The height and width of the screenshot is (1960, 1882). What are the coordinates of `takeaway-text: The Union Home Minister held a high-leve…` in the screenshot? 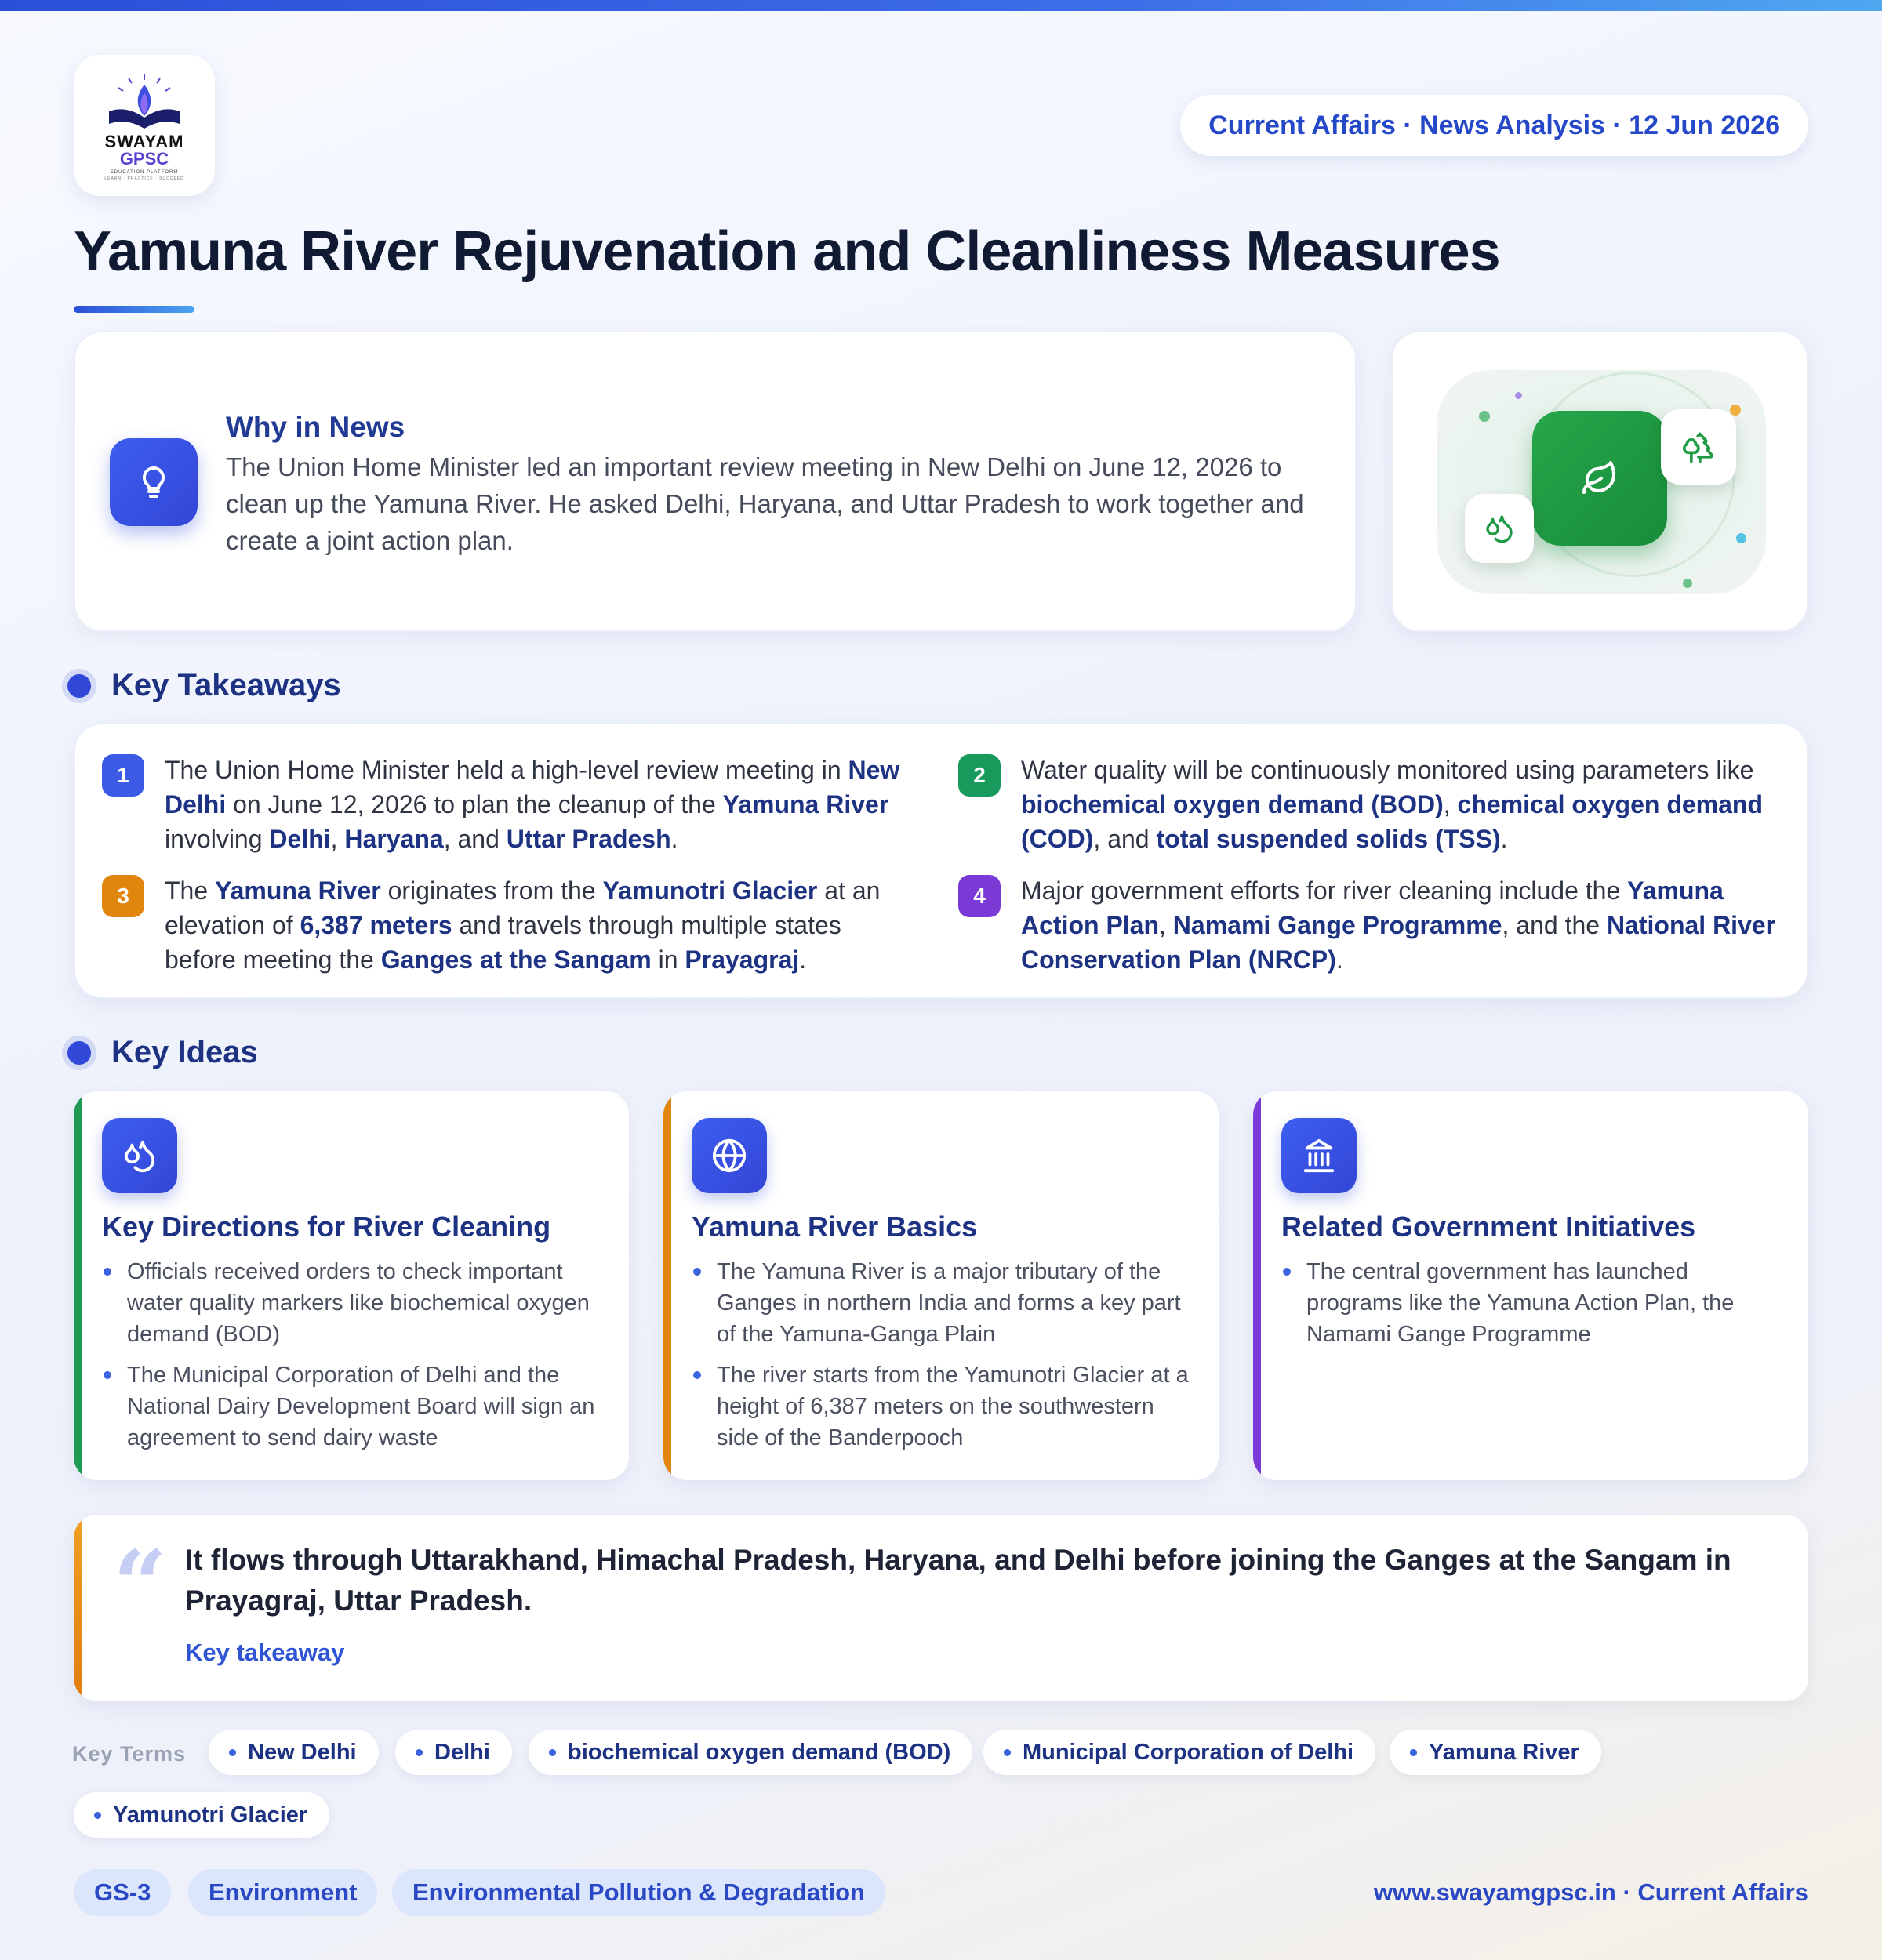 It's located at (537, 804).